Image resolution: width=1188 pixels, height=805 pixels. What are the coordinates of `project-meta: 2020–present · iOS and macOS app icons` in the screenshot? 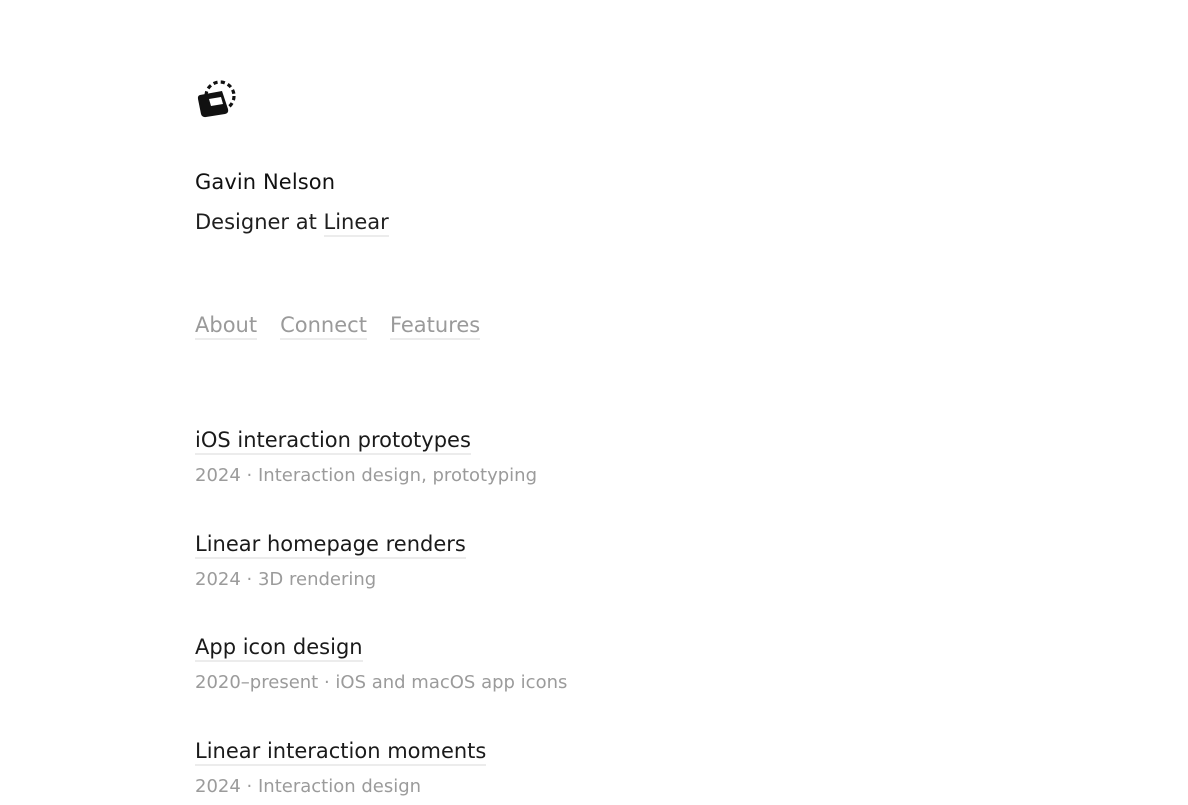 It's located at (381, 682).